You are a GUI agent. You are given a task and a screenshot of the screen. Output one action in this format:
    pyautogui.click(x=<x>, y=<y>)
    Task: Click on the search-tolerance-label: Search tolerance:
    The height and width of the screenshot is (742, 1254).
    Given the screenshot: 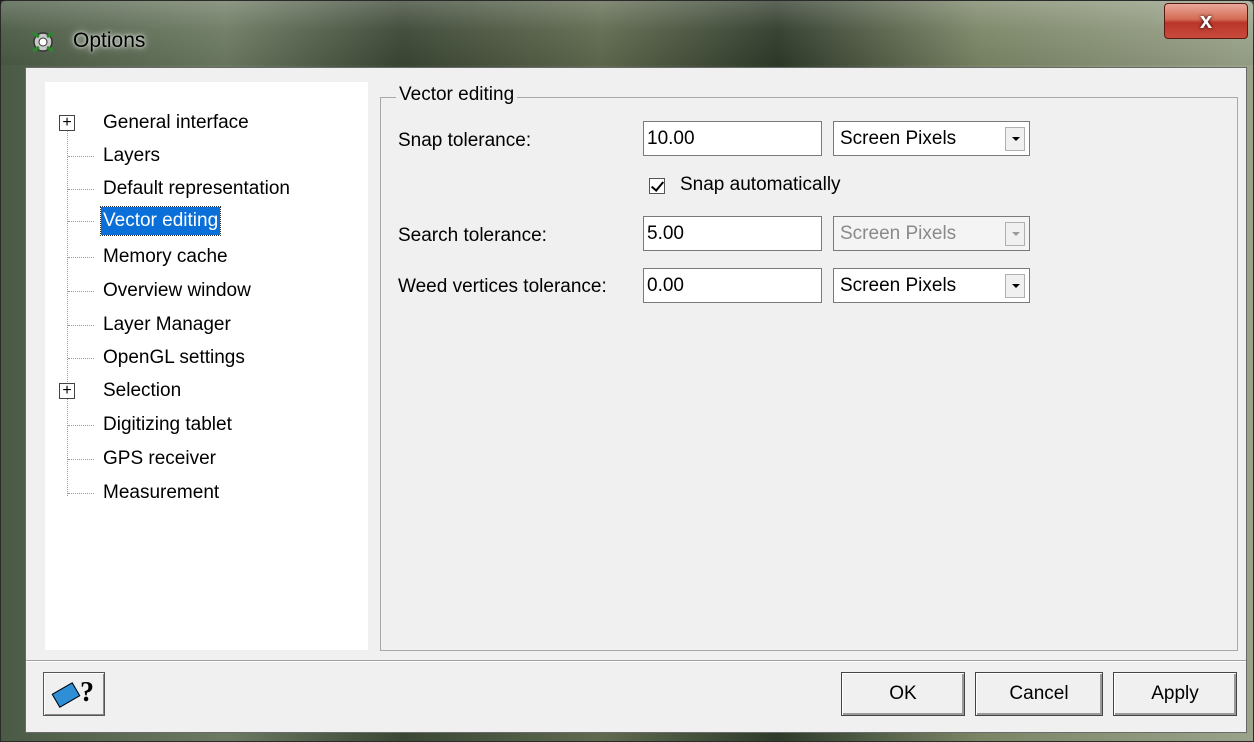 What is the action you would take?
    pyautogui.click(x=472, y=235)
    